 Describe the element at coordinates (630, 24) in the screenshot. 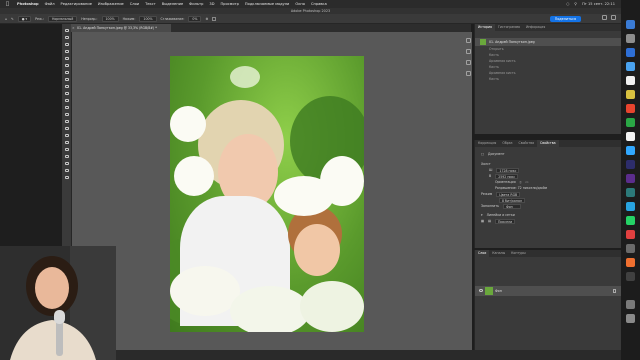

I see `finder-icon` at that location.